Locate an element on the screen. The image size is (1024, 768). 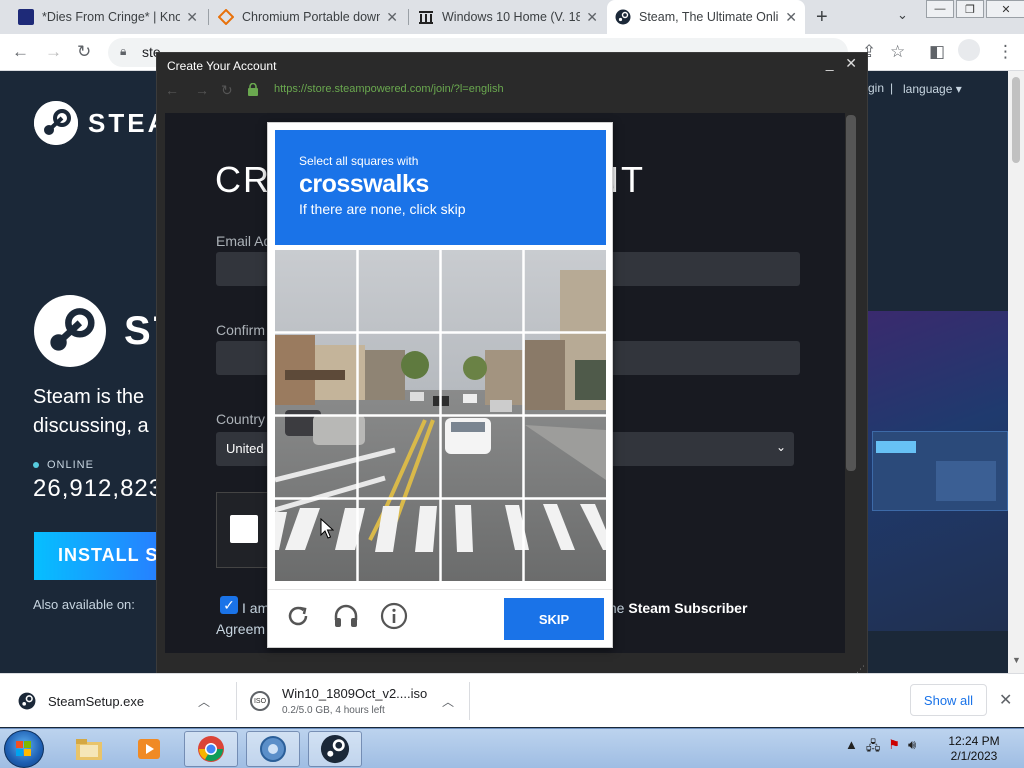
language-dropdown: language ▾ is located at coordinates (932, 89).